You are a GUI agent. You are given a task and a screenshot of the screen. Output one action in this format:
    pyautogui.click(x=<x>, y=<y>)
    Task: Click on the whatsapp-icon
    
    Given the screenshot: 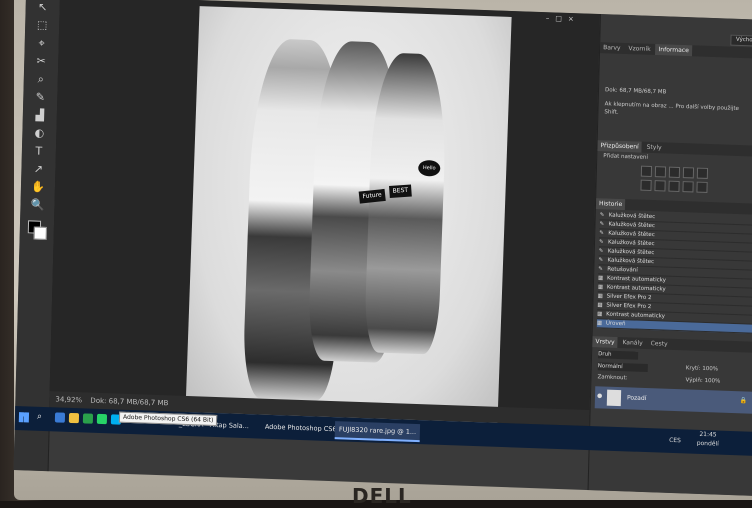 What is the action you would take?
    pyautogui.click(x=102, y=419)
    